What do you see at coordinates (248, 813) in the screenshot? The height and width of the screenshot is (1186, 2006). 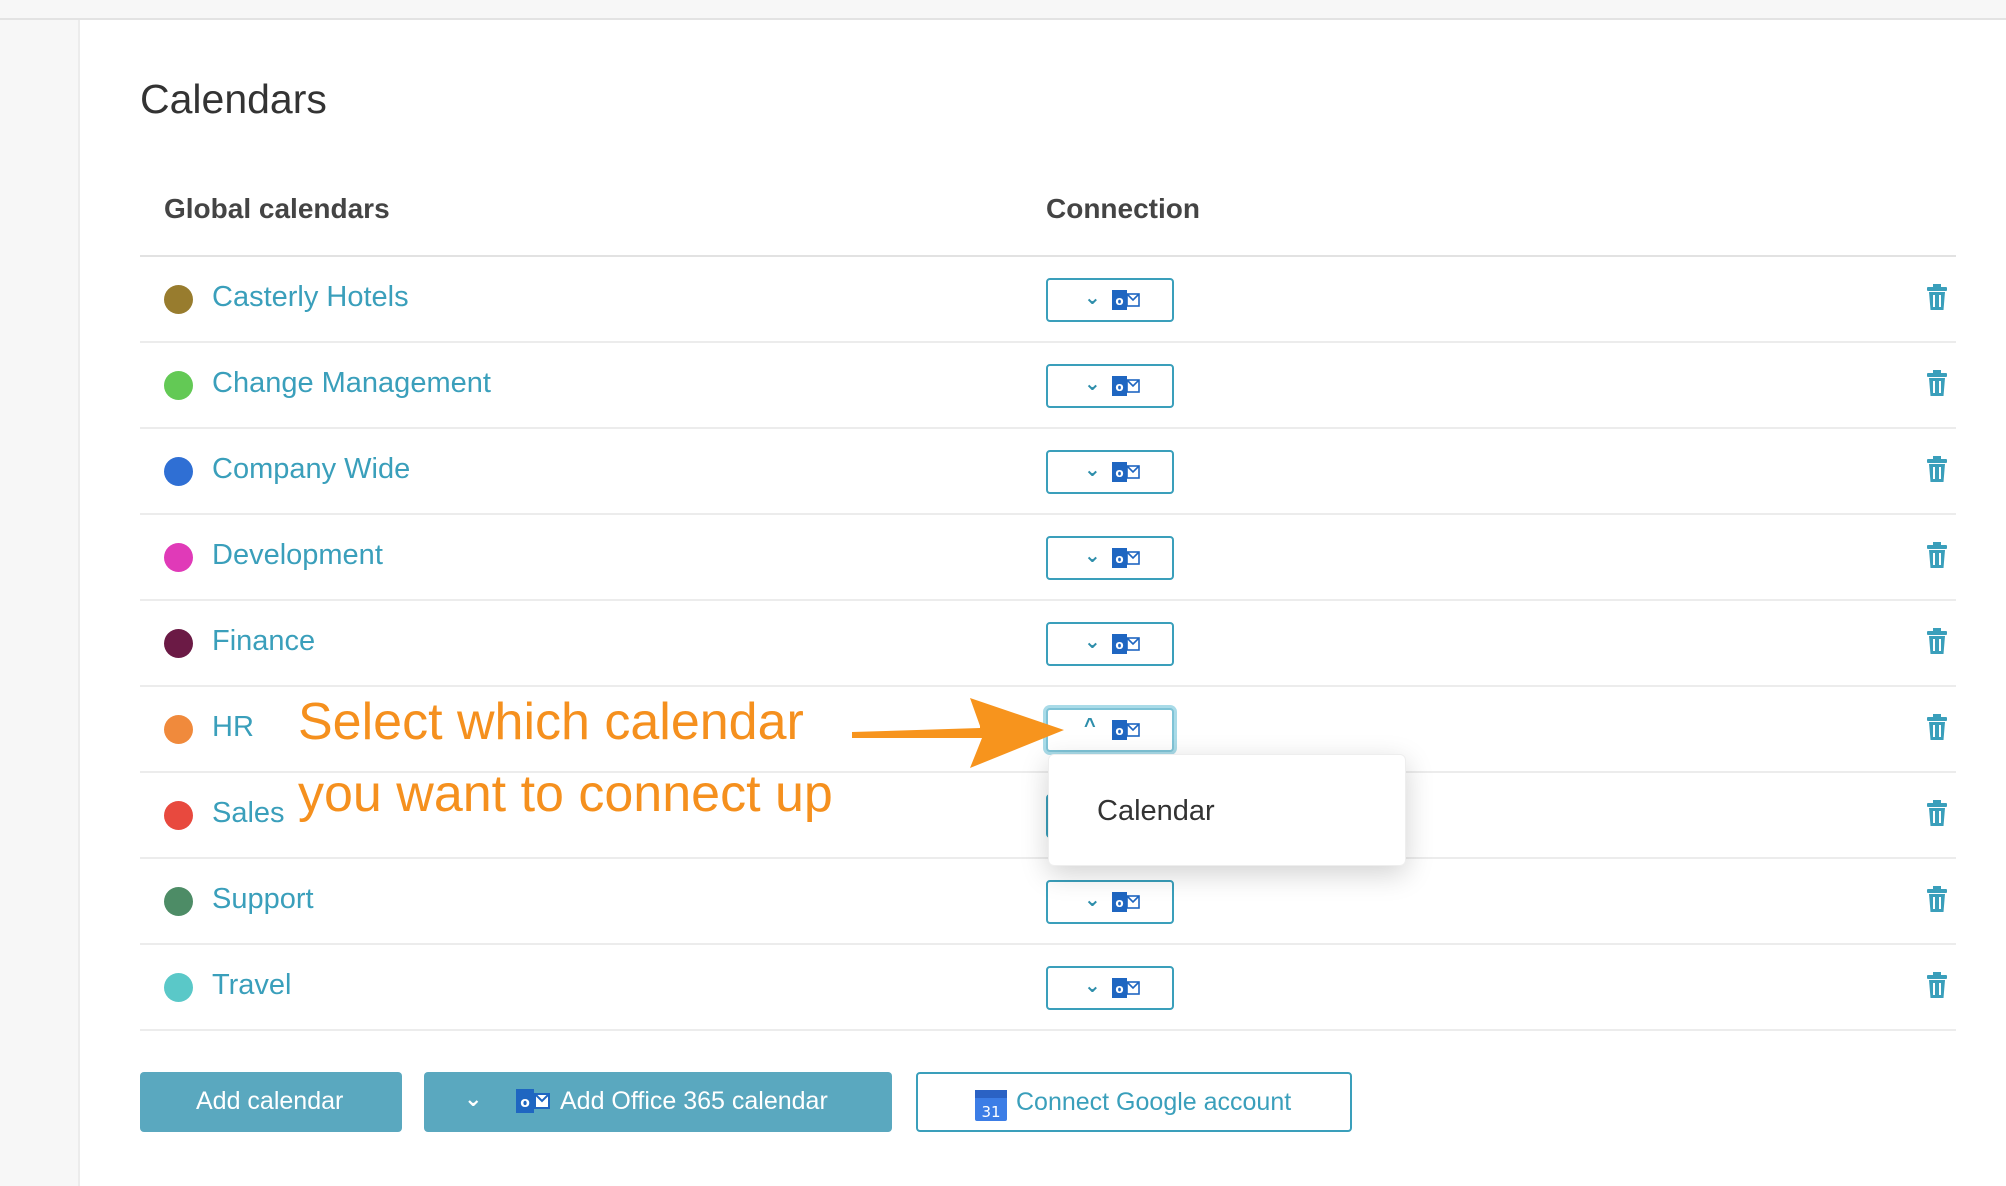 I see `calendar-name-link: Sales` at bounding box center [248, 813].